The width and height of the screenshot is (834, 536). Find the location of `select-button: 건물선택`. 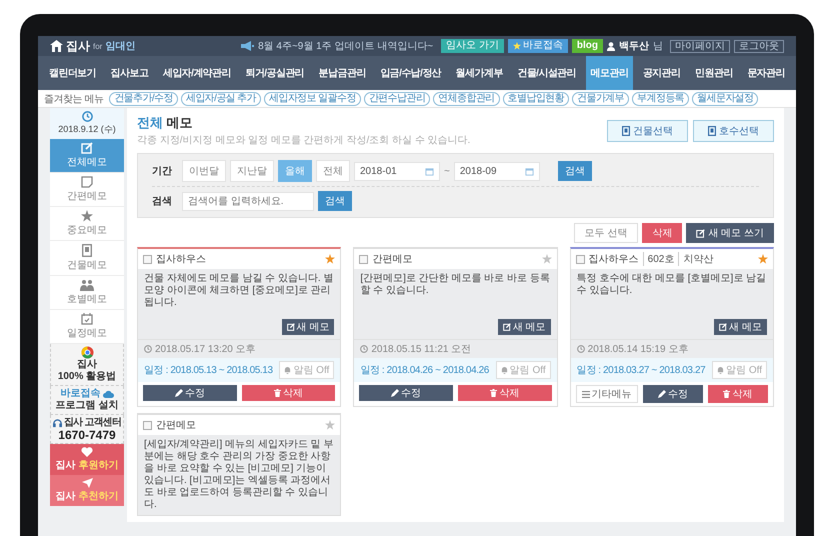

select-button: 건물선택 is located at coordinates (647, 131).